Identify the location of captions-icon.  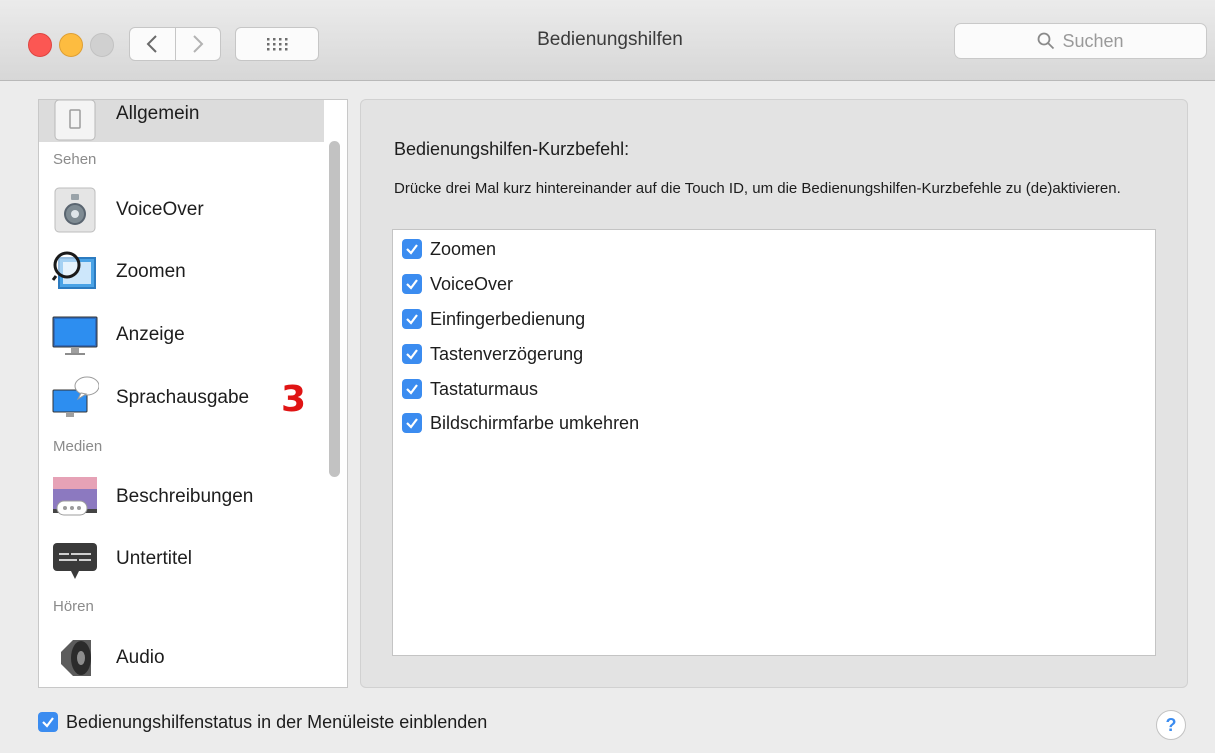
(75, 561).